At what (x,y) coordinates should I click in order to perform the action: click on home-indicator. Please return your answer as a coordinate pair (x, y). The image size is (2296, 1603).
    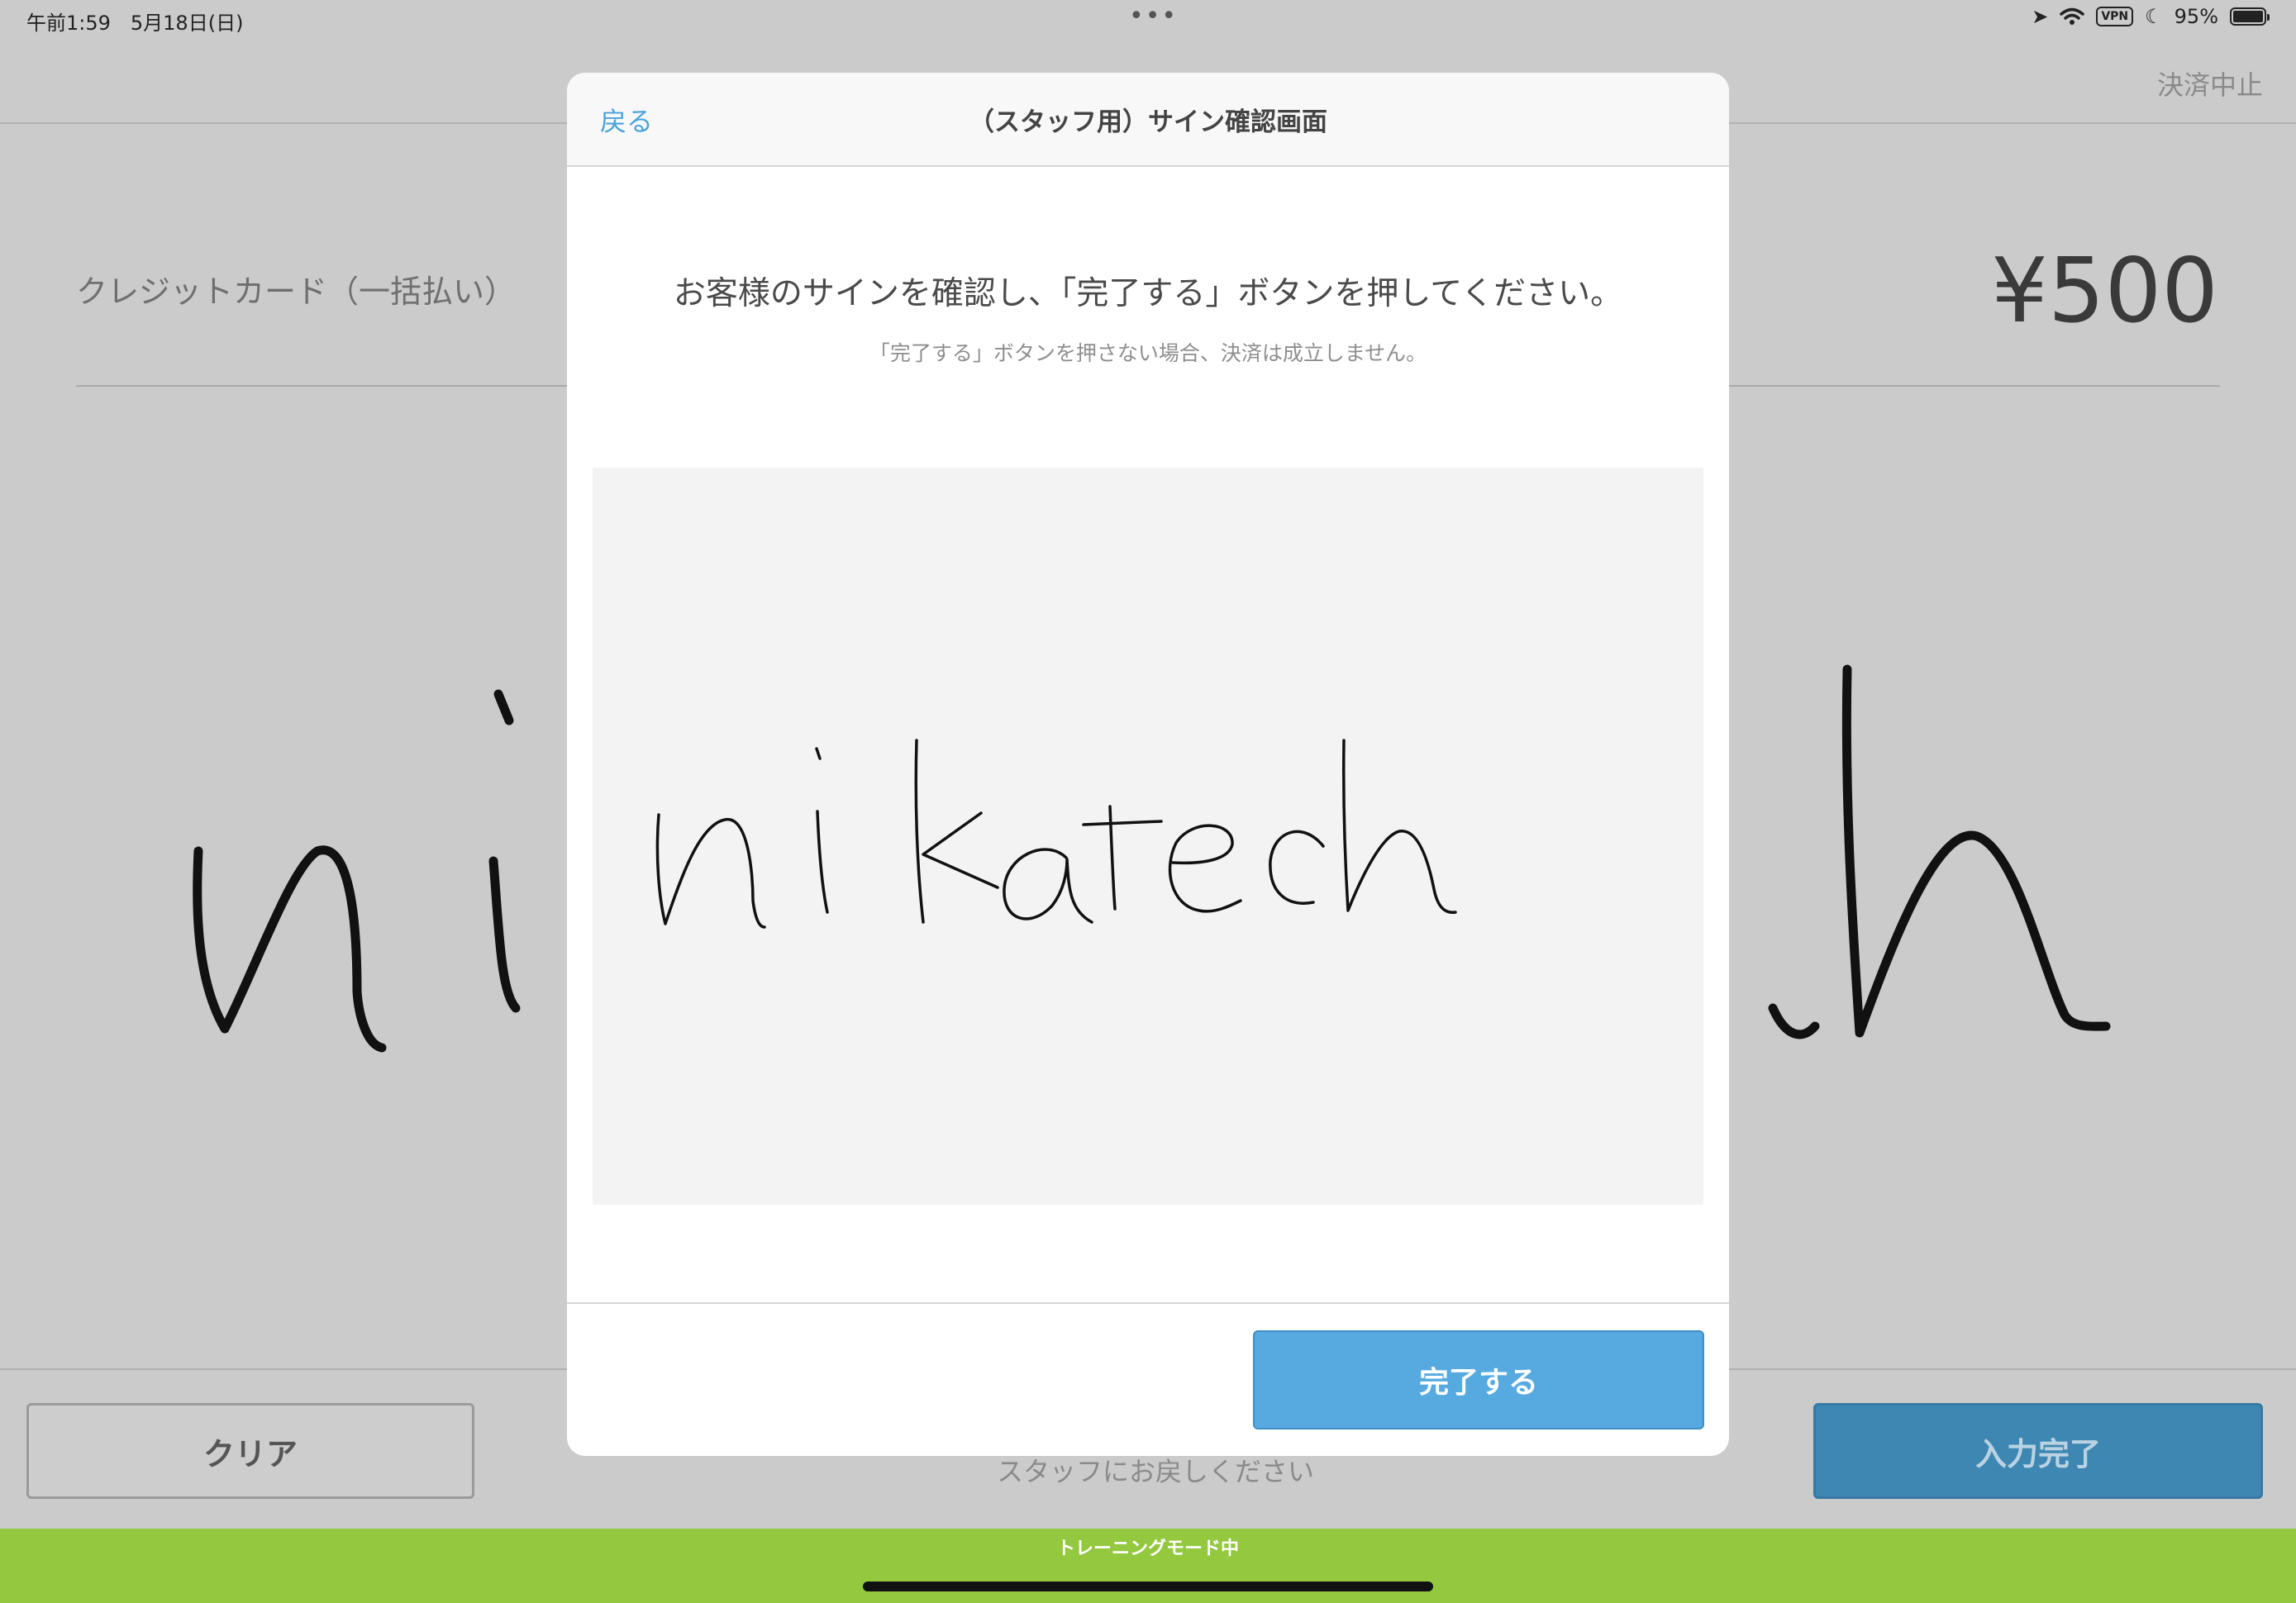
    Looking at the image, I should click on (1148, 1586).